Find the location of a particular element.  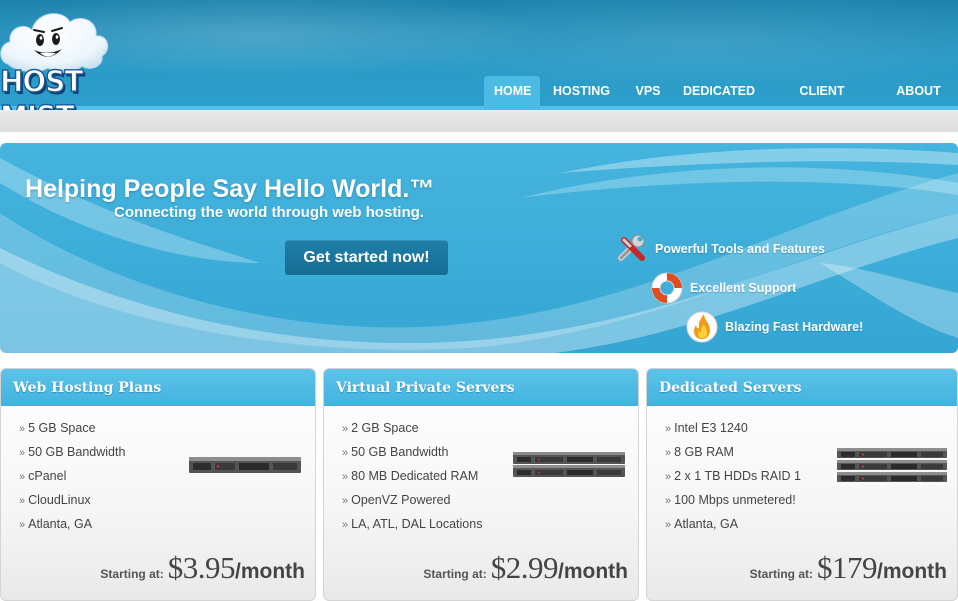

feature-label: Excellent Support is located at coordinates (743, 288).